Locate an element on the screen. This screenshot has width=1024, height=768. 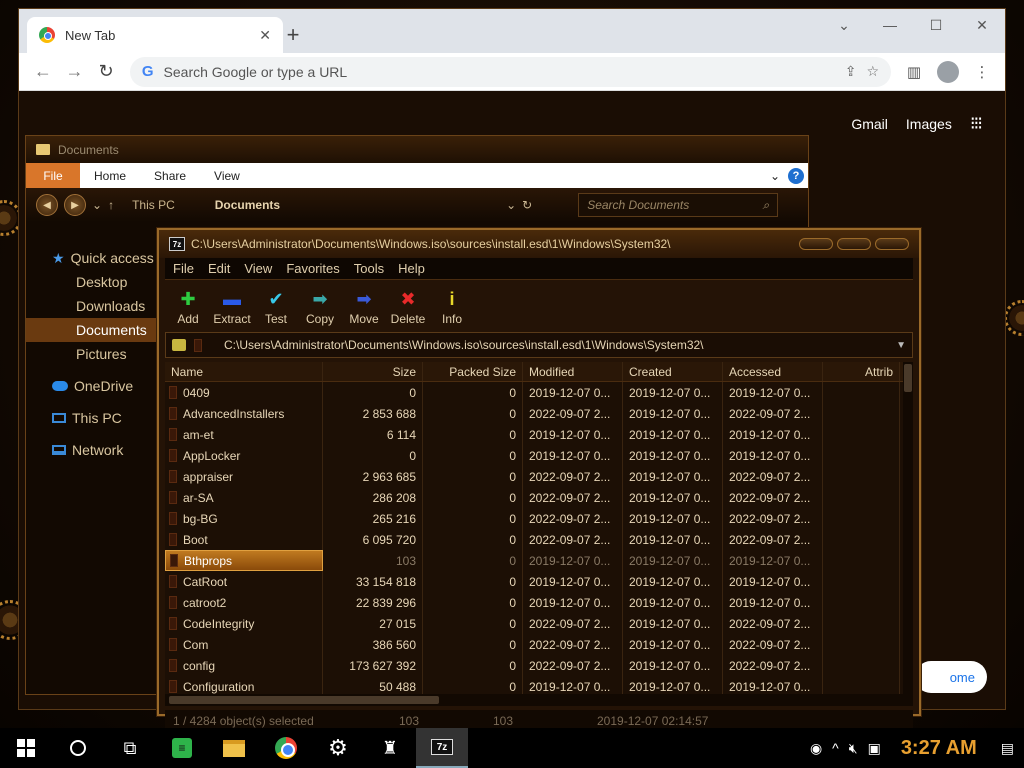
new-tab-button: + is located at coordinates (293, 35).